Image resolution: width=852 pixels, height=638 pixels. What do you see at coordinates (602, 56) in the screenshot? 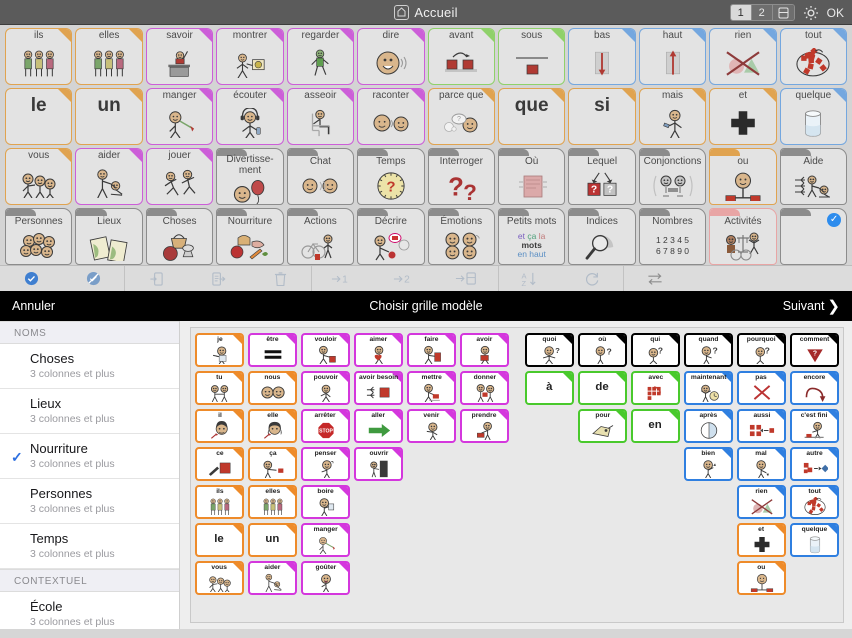
I see `grid-cell-bas: bas` at bounding box center [602, 56].